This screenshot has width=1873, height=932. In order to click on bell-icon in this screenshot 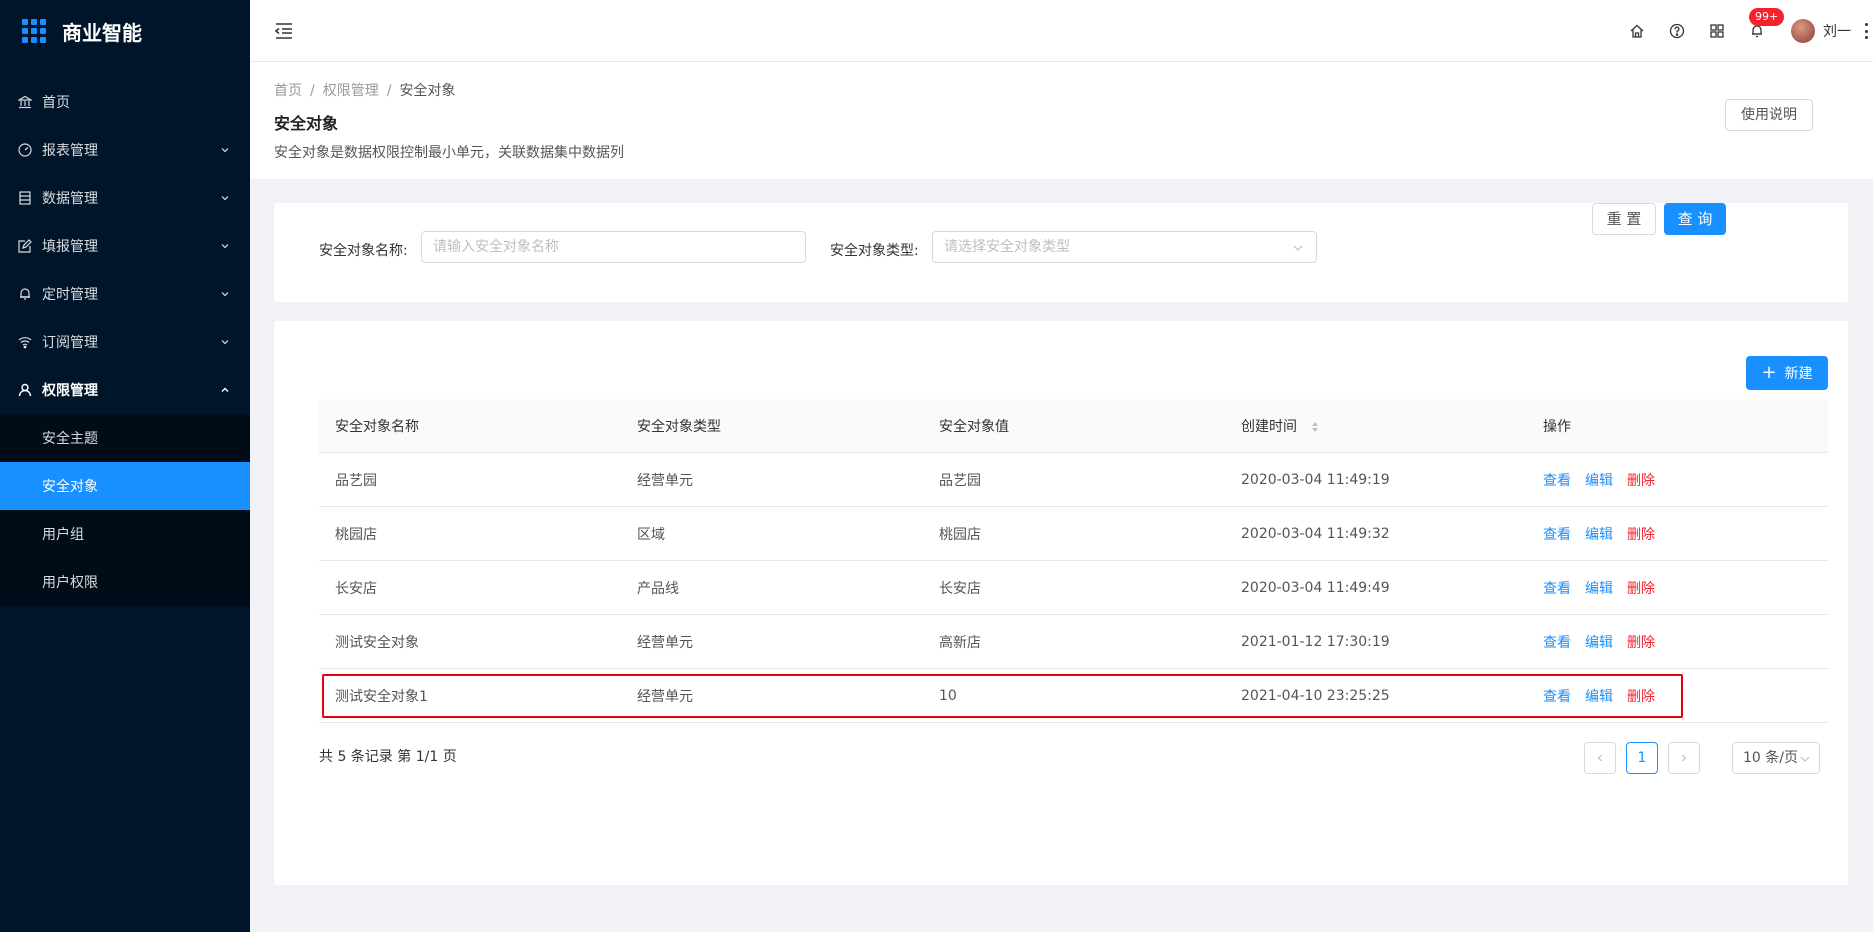, I will do `click(25, 294)`.